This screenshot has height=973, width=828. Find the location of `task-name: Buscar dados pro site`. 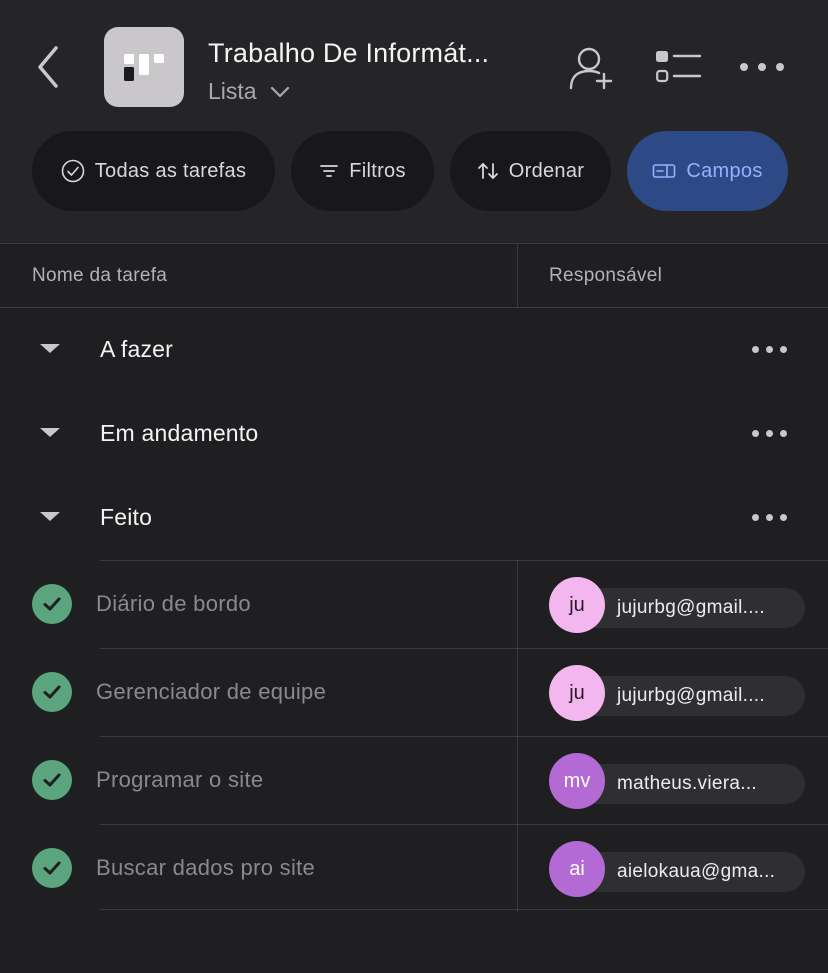

task-name: Buscar dados pro site is located at coordinates (205, 868).